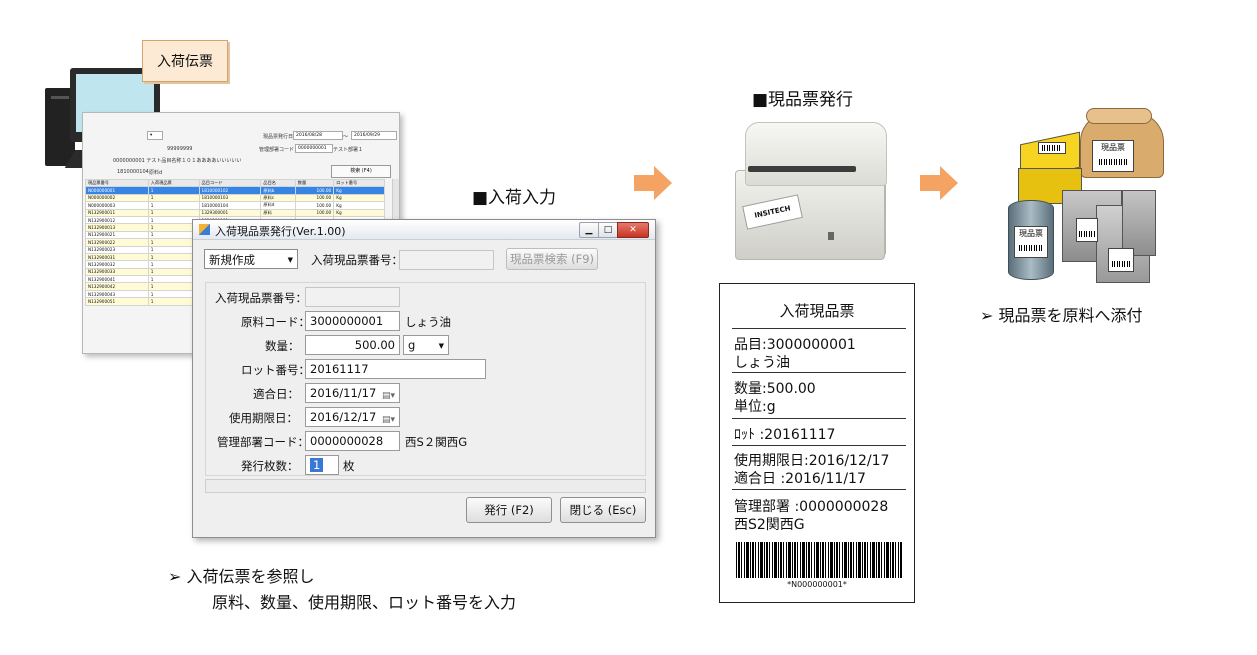 The height and width of the screenshot is (655, 1257). What do you see at coordinates (395, 369) in the screenshot?
I see `lot-field: 20161117` at bounding box center [395, 369].